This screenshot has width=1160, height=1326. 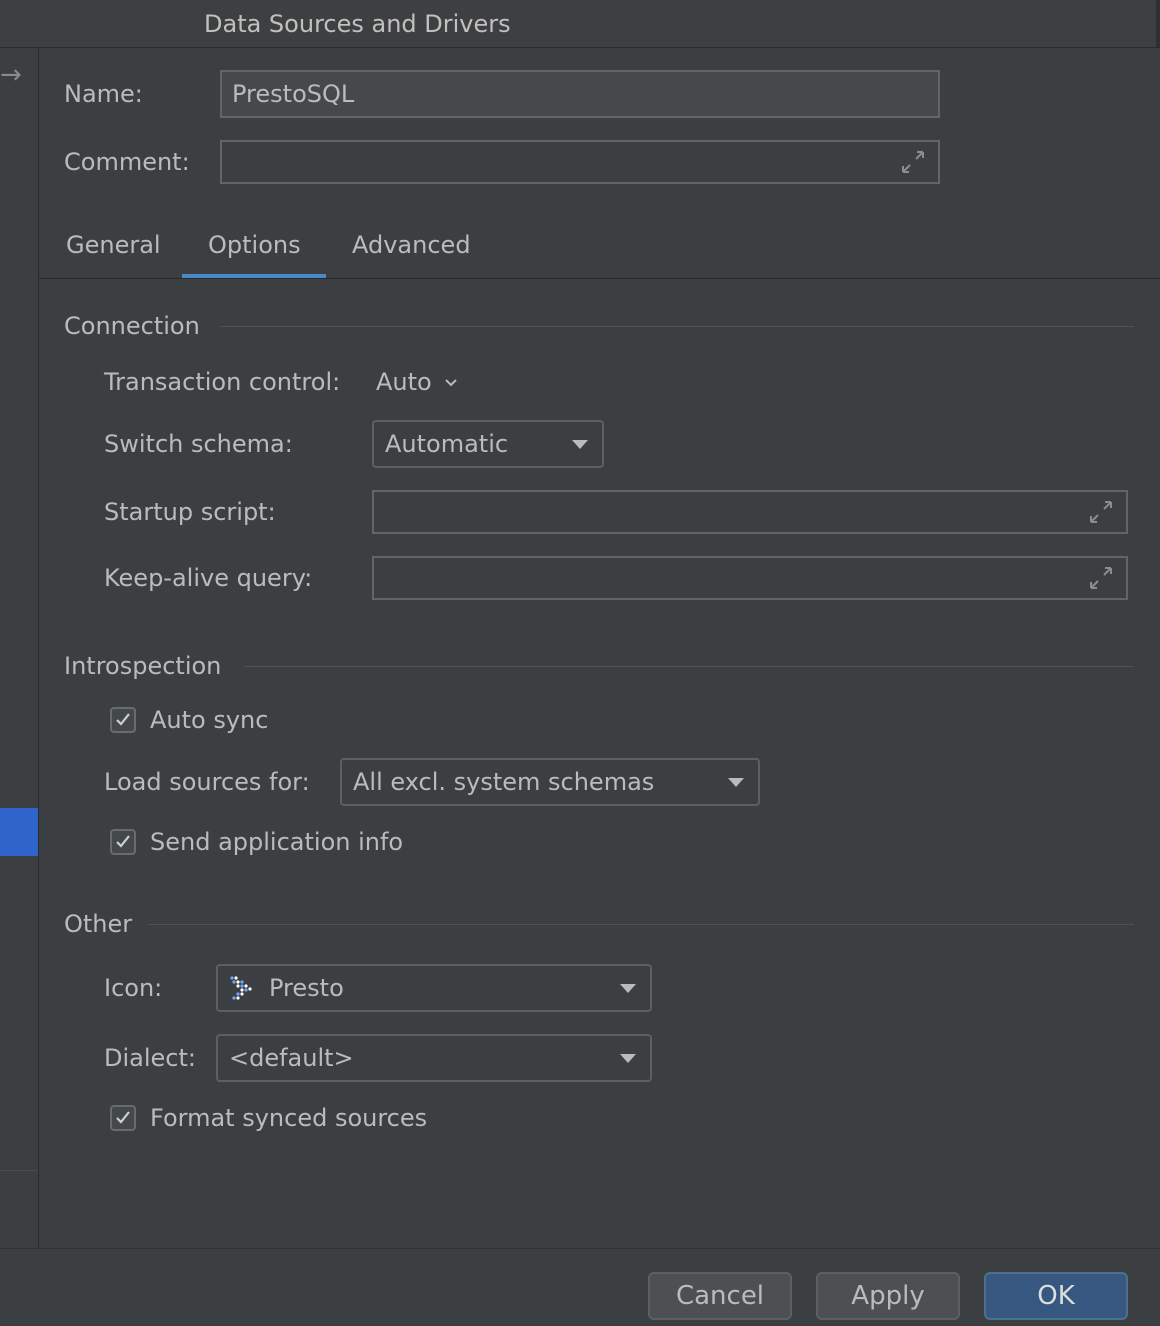 I want to click on title-bar: Data Sources and Drivers, so click(x=580, y=24).